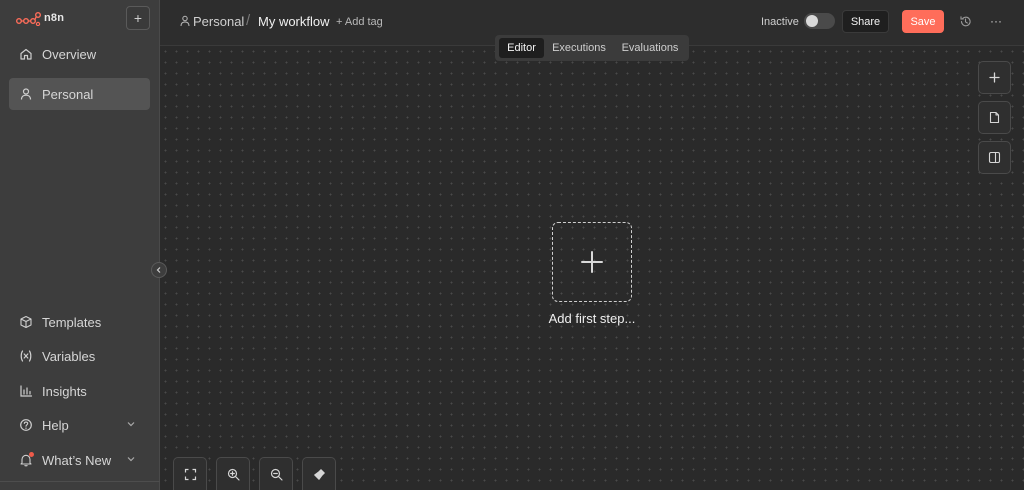 This screenshot has width=1024, height=490. I want to click on variables-icon, so click(26, 356).